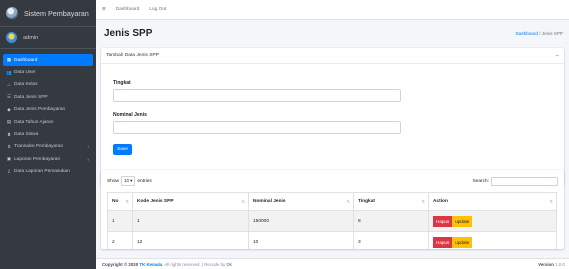 The height and width of the screenshot is (269, 569). I want to click on cell-no: 1, so click(120, 221).